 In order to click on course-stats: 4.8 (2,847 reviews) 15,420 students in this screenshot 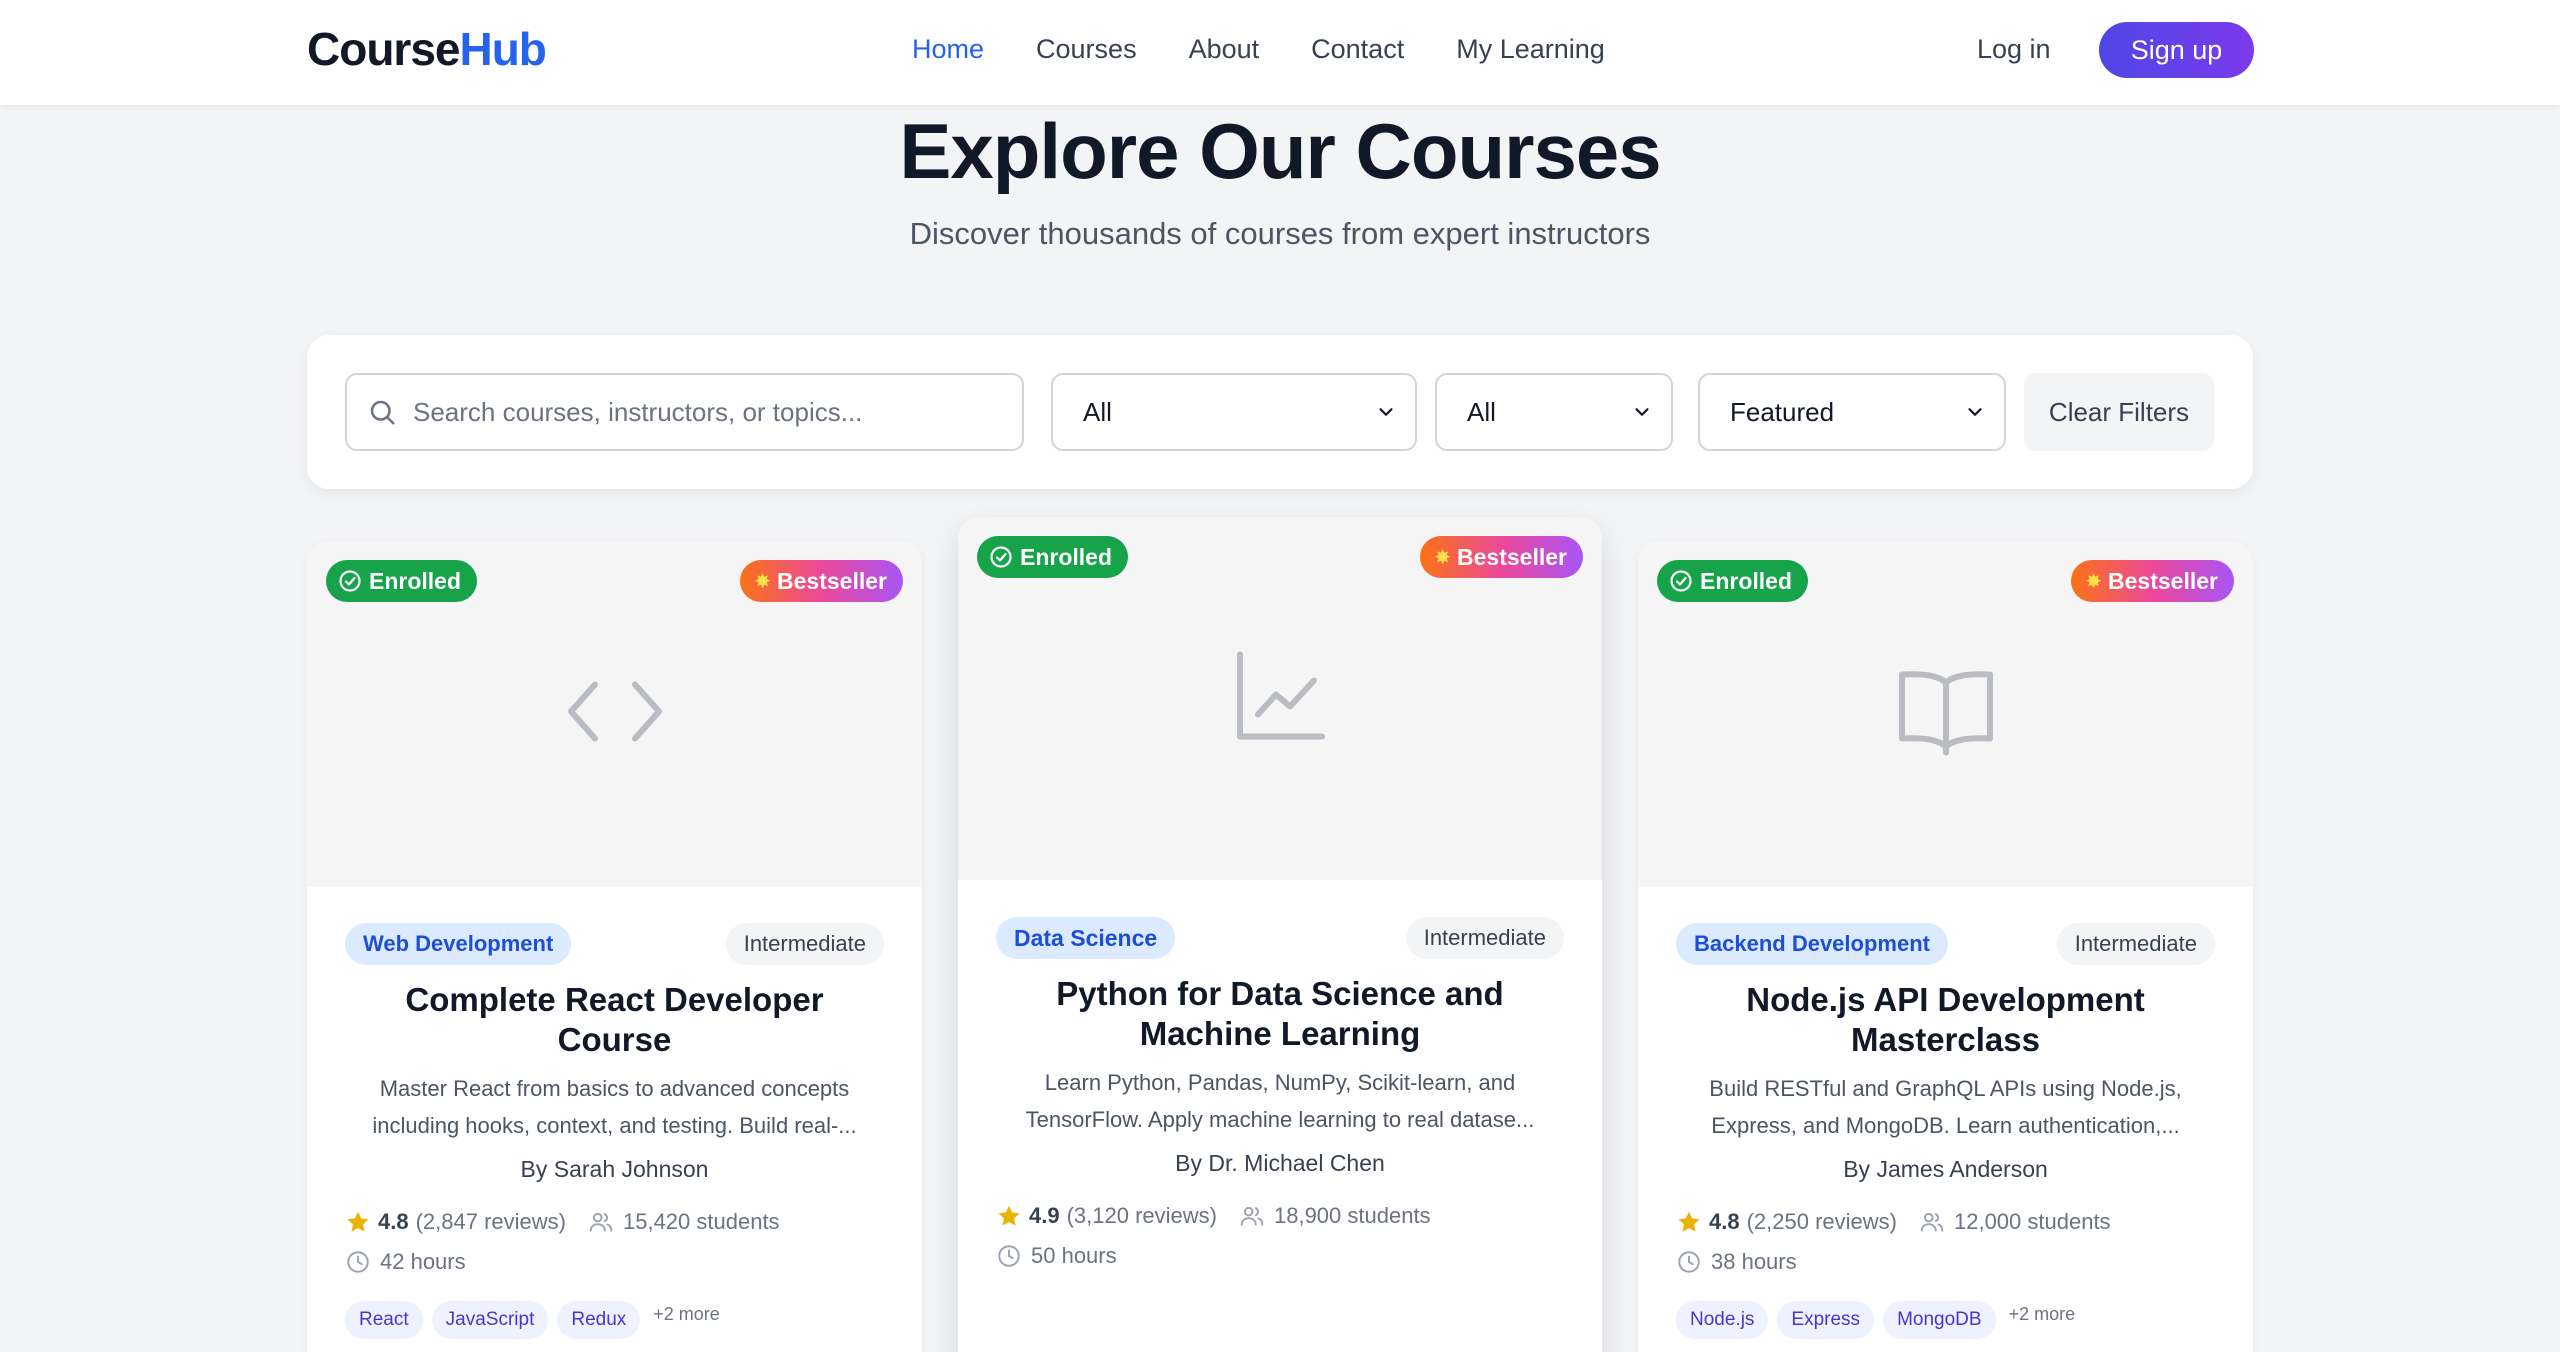, I will do `click(614, 1222)`.